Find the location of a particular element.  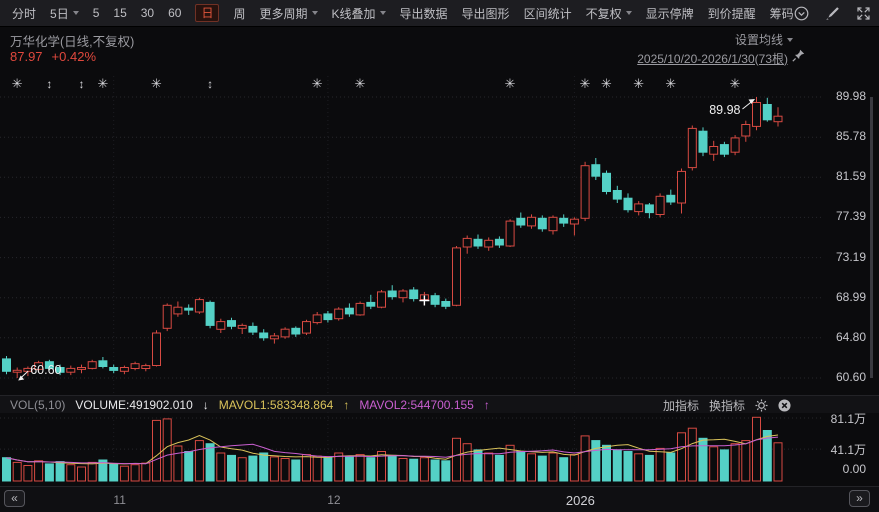

event-markers: ✳ ↕ ↕ ✳ ✳ ↕ ✳ ✳ ✳ ✳ ✳ ✳ ✳ ✳ is located at coordinates (376, 83).